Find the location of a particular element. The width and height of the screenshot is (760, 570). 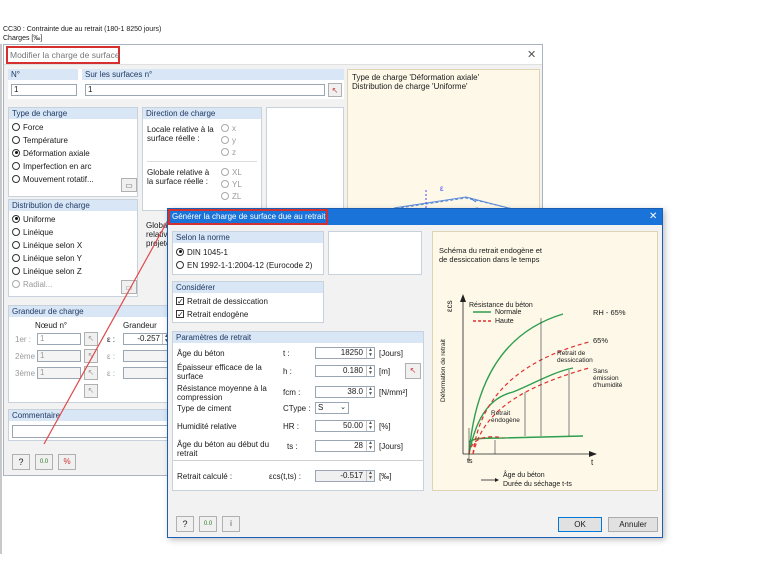

calc-output: -0.517 ▲ ▼ is located at coordinates (345, 476).